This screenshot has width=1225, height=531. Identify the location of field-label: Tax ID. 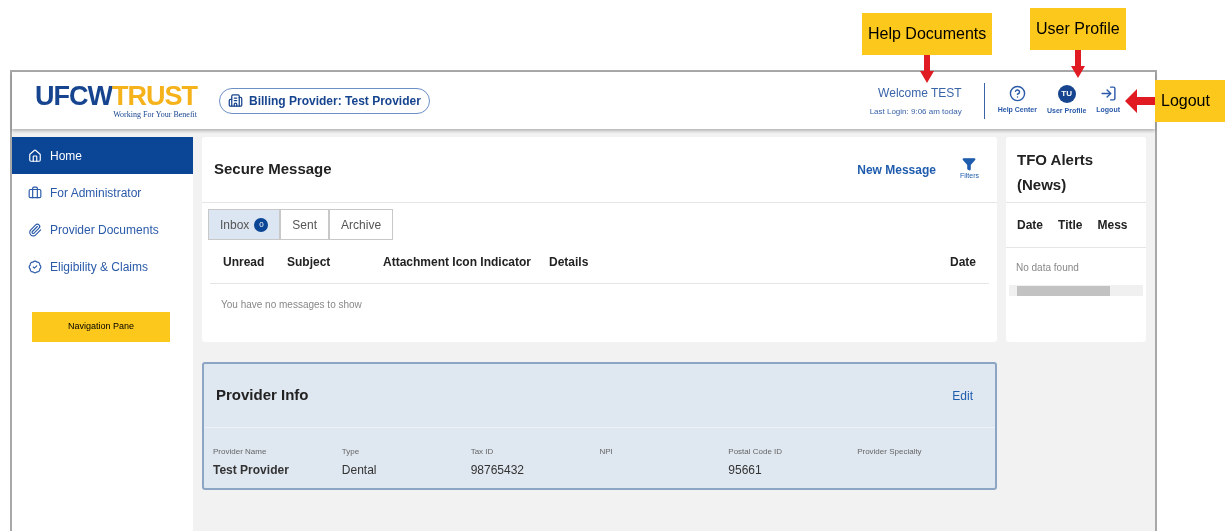
(482, 452).